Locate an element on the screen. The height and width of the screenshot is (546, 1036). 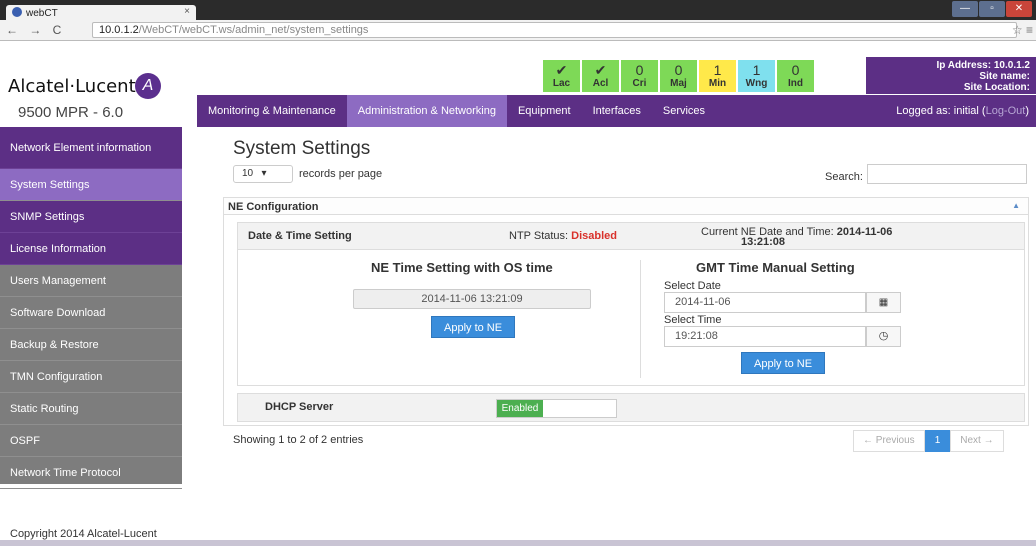
os-time-title: NE Time Setting with OS time is located at coordinates (462, 267).